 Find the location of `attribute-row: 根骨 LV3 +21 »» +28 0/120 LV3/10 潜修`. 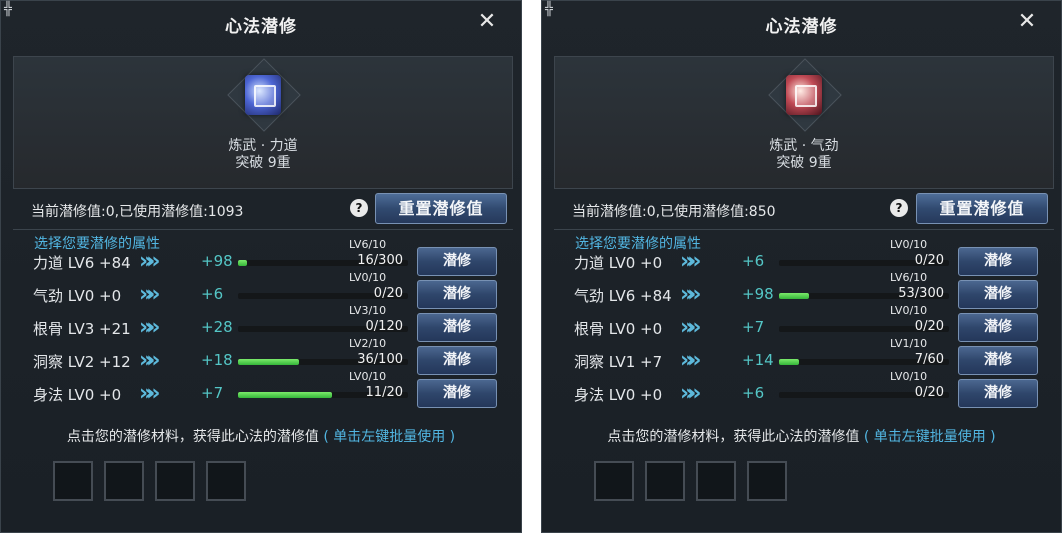

attribute-row: 根骨 LV3 +21 »» +28 0/120 LV3/10 潜修 is located at coordinates (262, 323).